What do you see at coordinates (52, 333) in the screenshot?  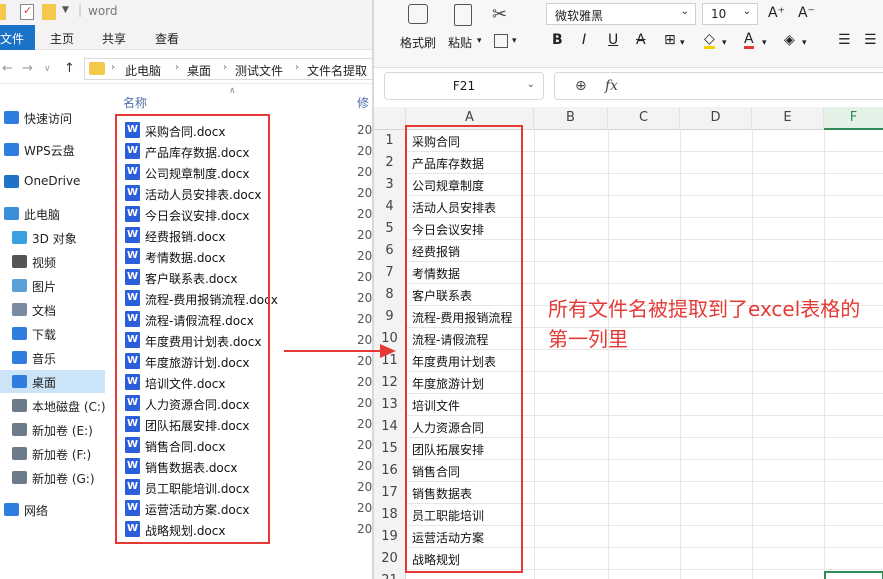 I see `nav-item: 下载` at bounding box center [52, 333].